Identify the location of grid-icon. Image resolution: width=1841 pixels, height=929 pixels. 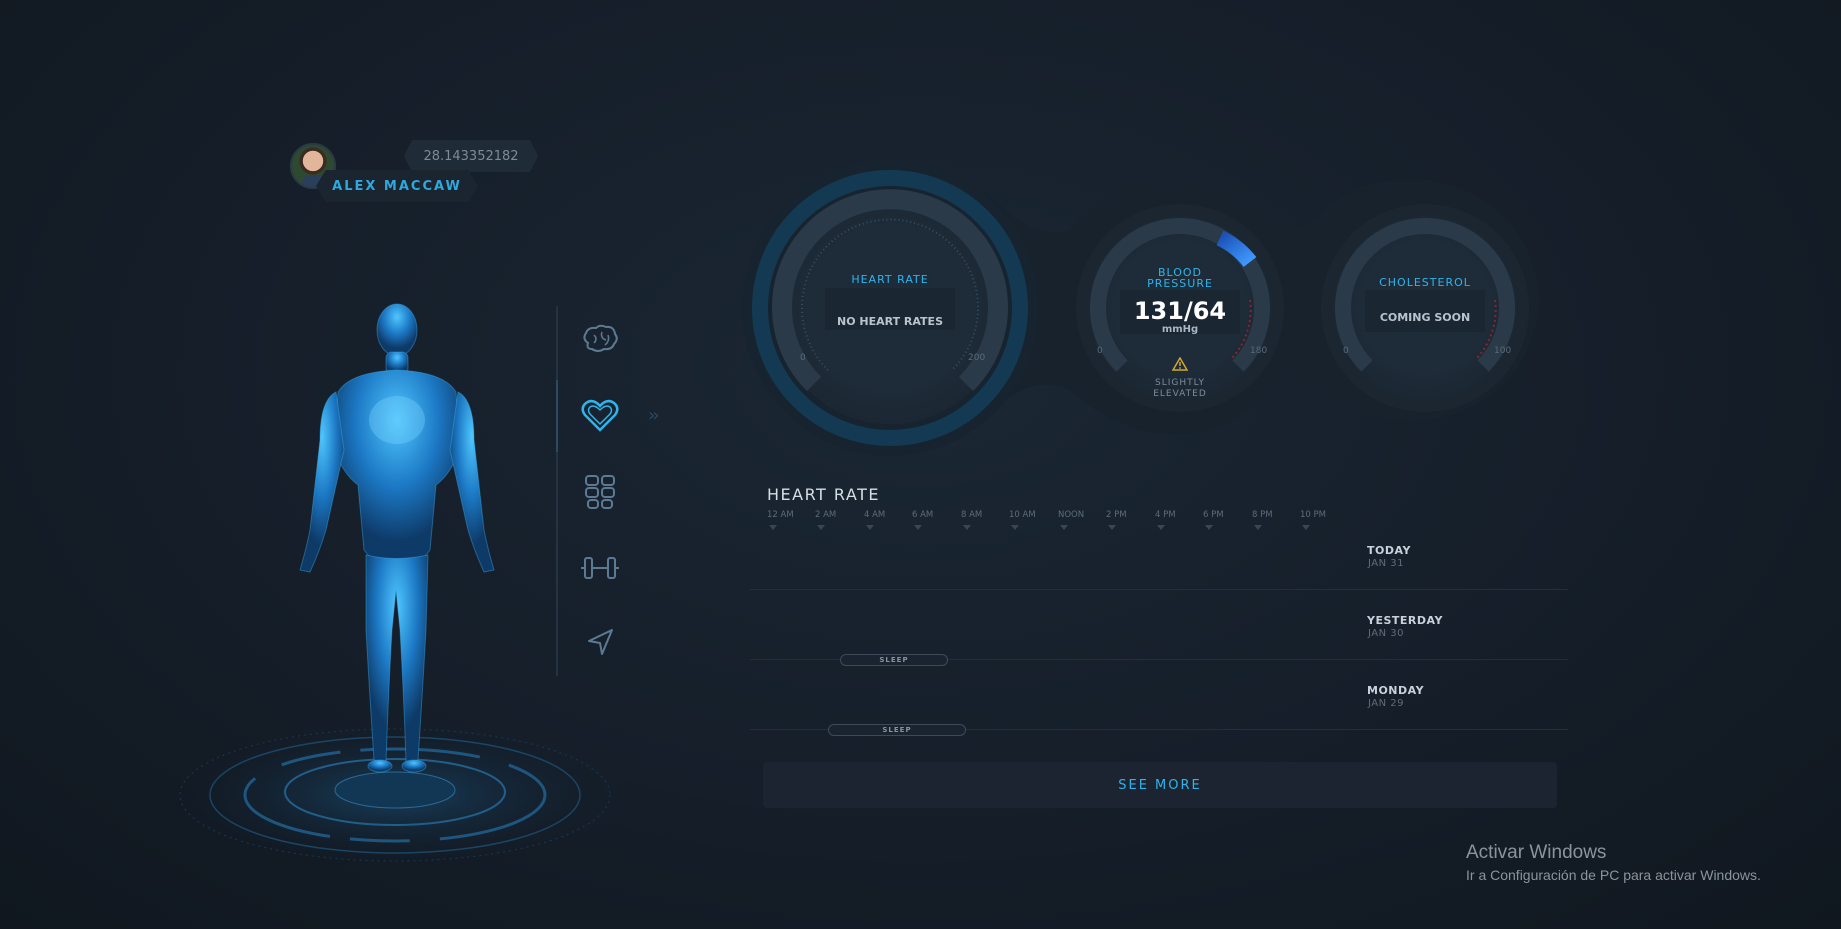
(600, 492).